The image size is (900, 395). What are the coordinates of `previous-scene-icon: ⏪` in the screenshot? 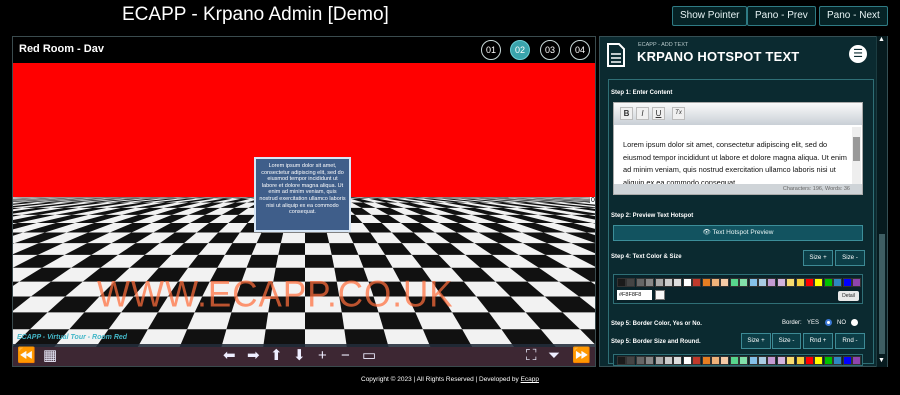 It's located at (26, 356).